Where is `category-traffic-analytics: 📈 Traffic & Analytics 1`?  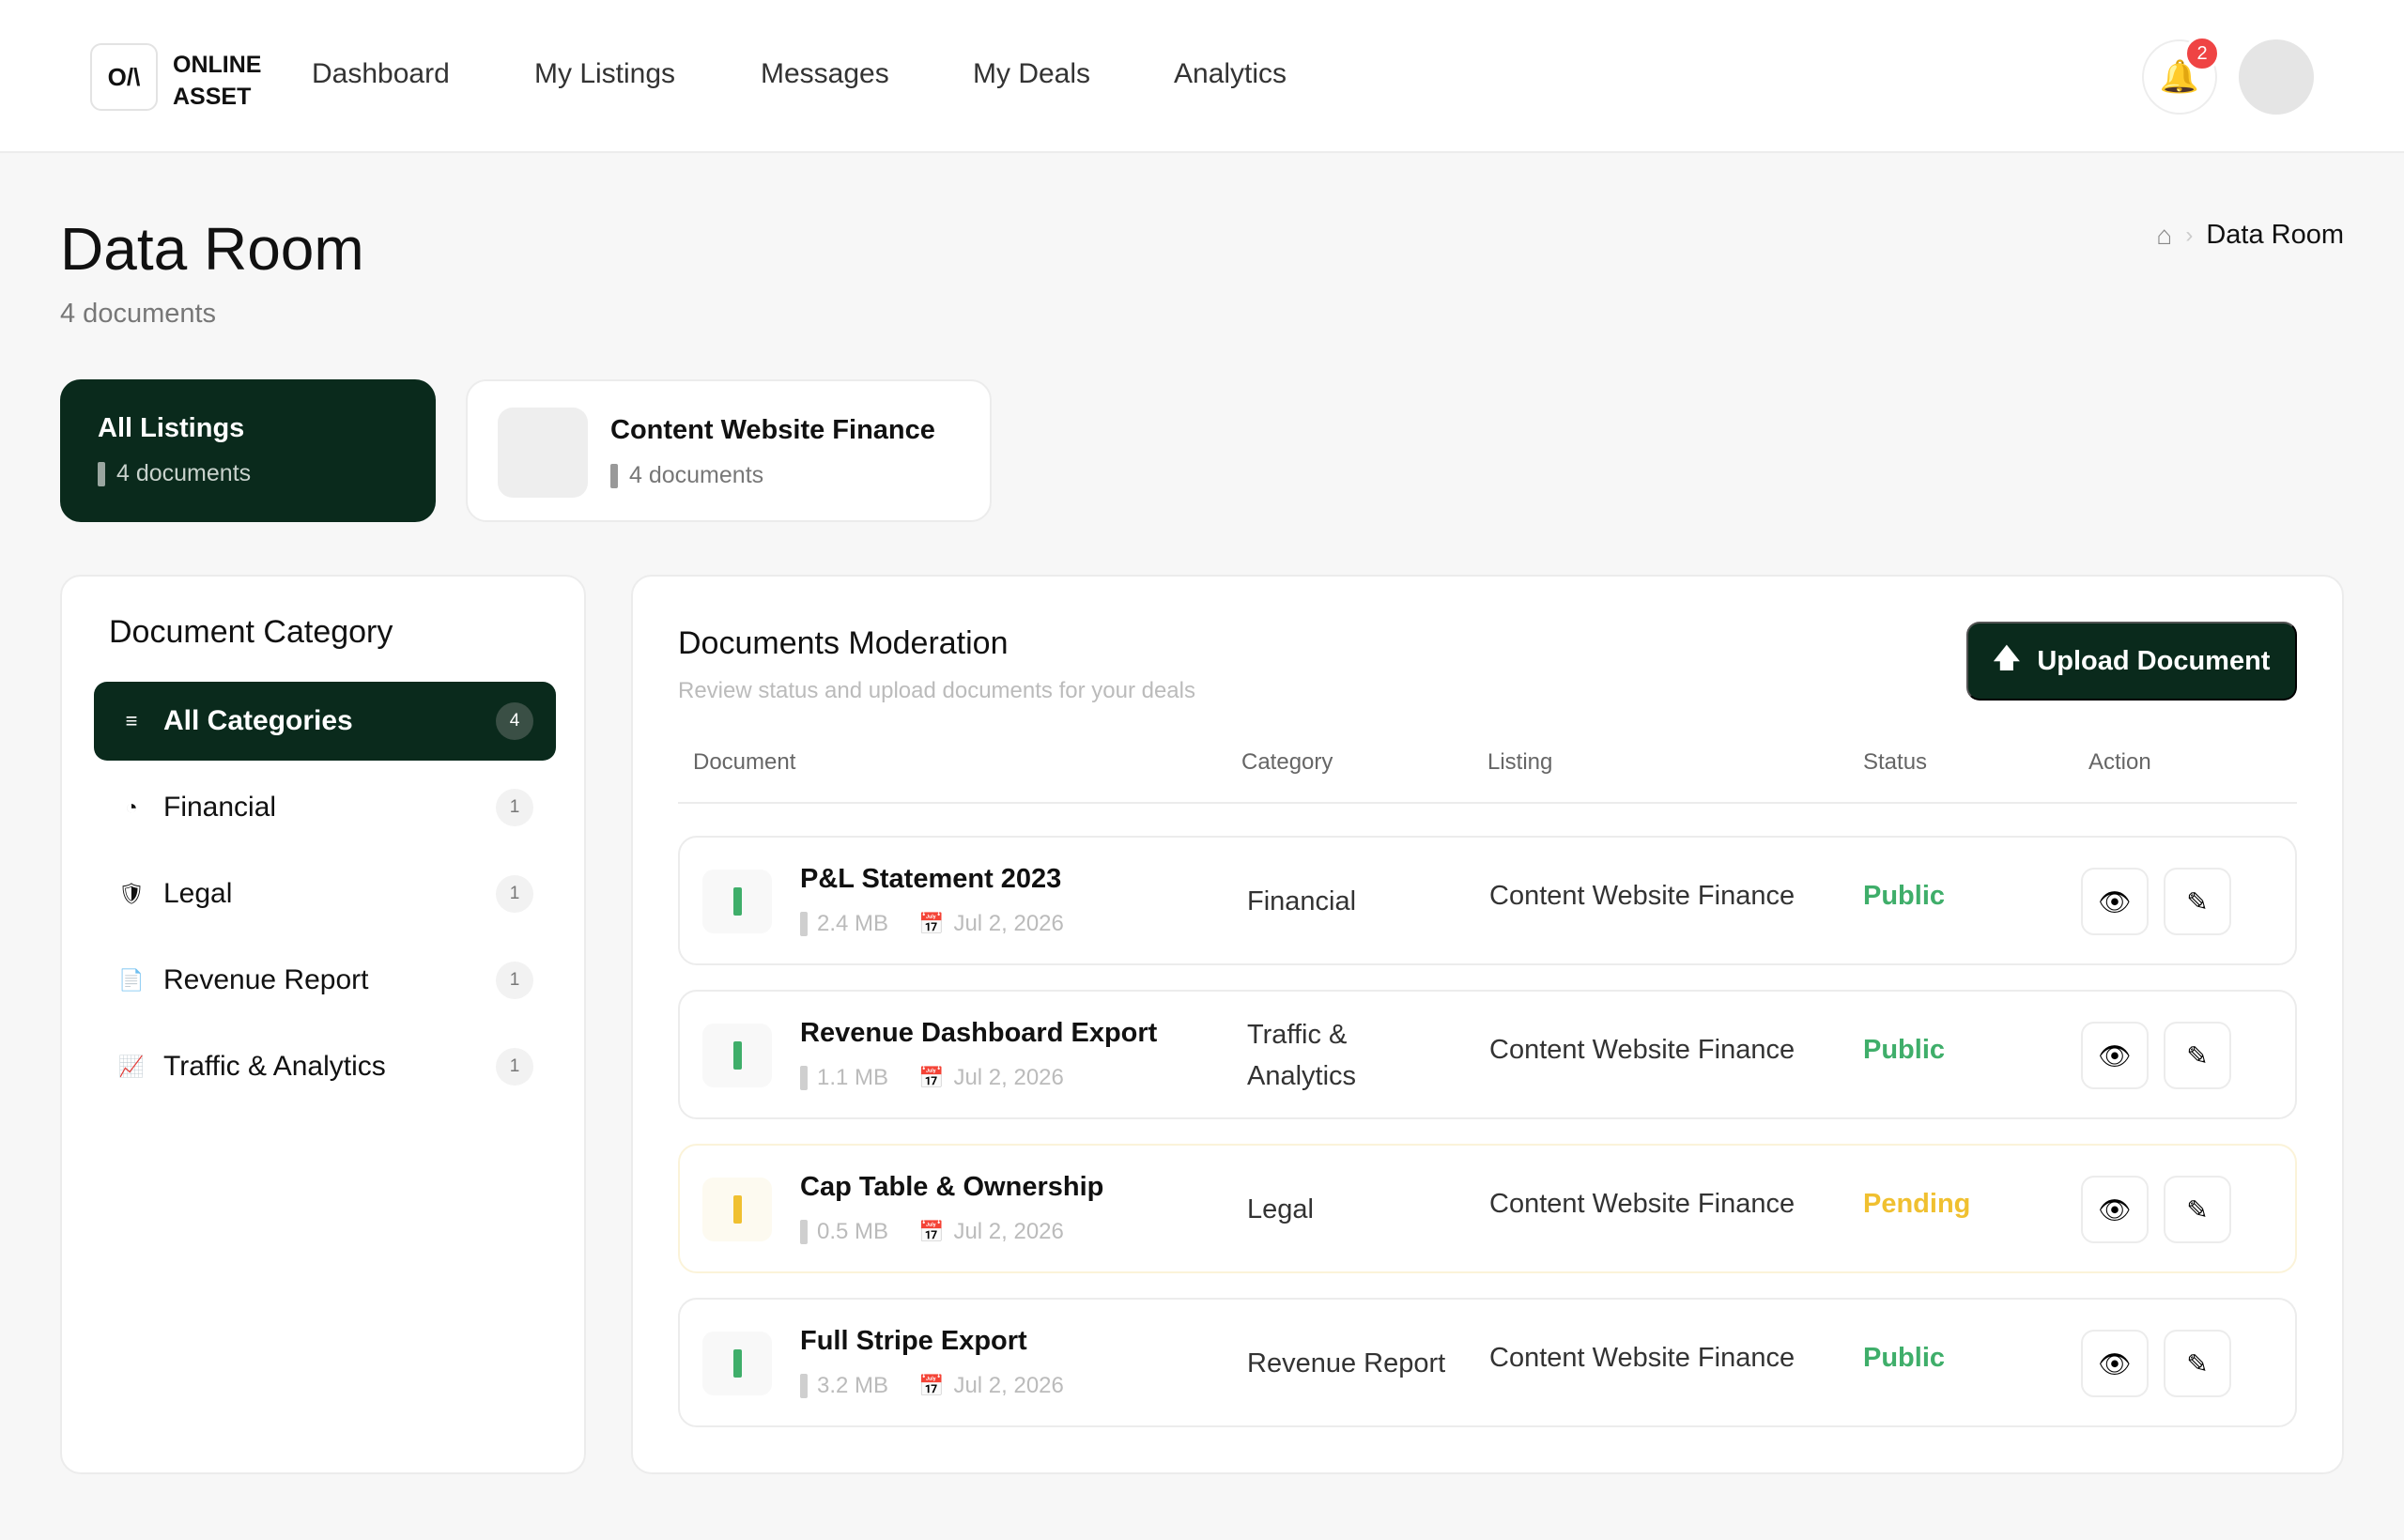 category-traffic-analytics: 📈 Traffic & Analytics 1 is located at coordinates (325, 1066).